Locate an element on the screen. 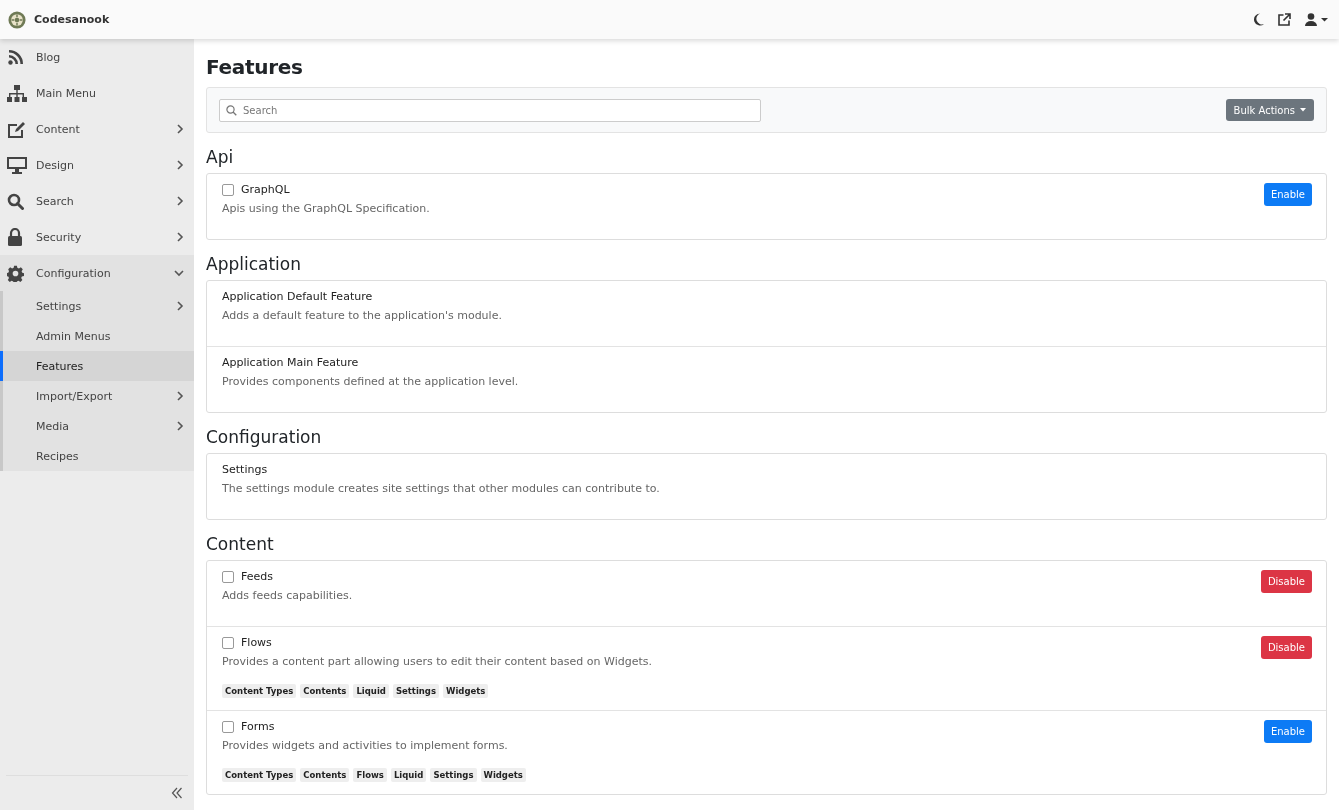  external-link-icon is located at coordinates (1284, 19).